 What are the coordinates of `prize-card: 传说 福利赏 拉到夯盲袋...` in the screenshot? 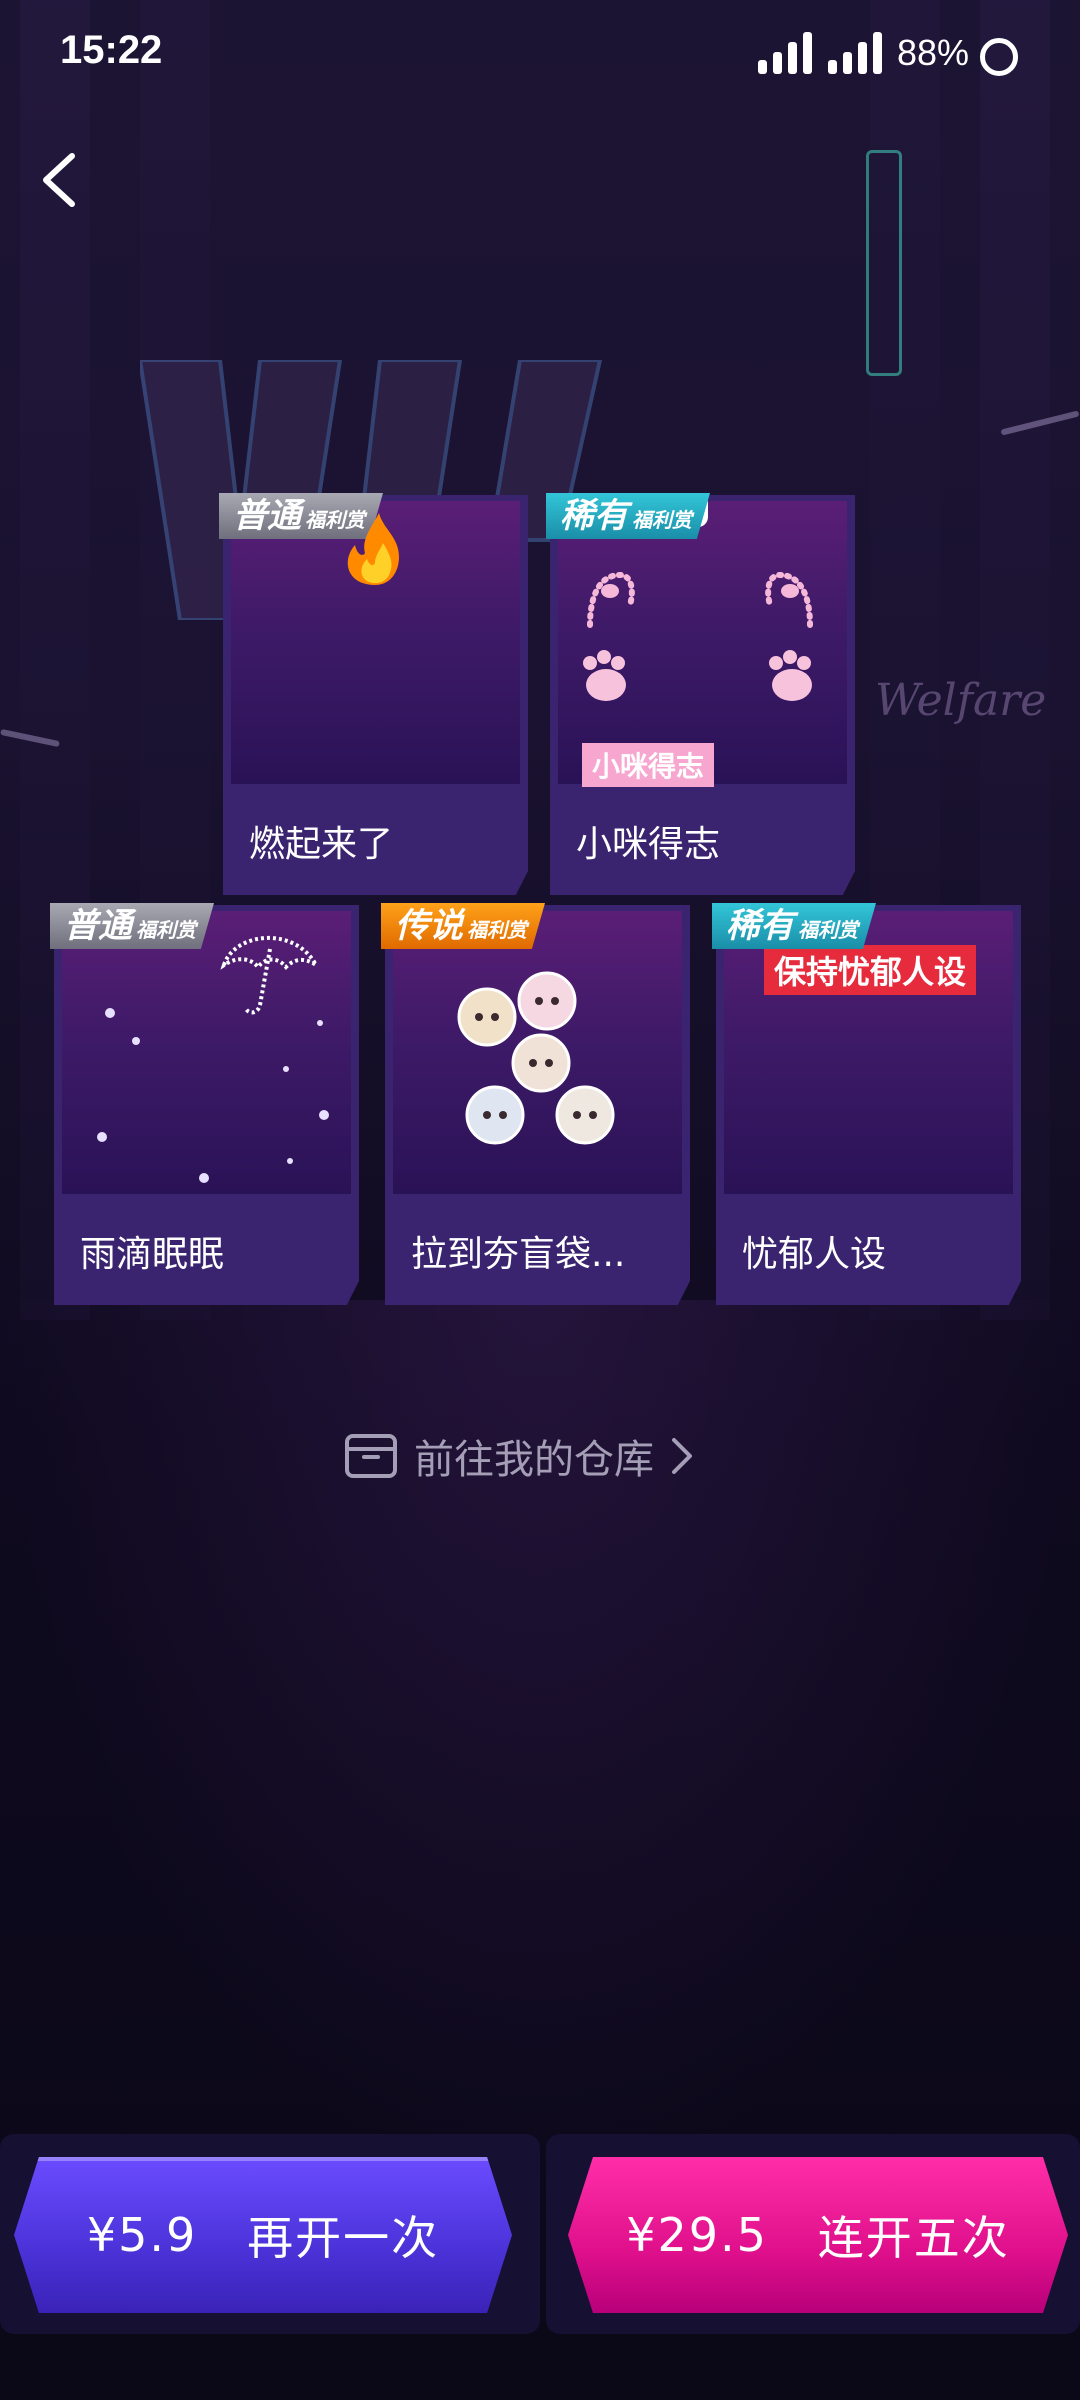 It's located at (535, 1104).